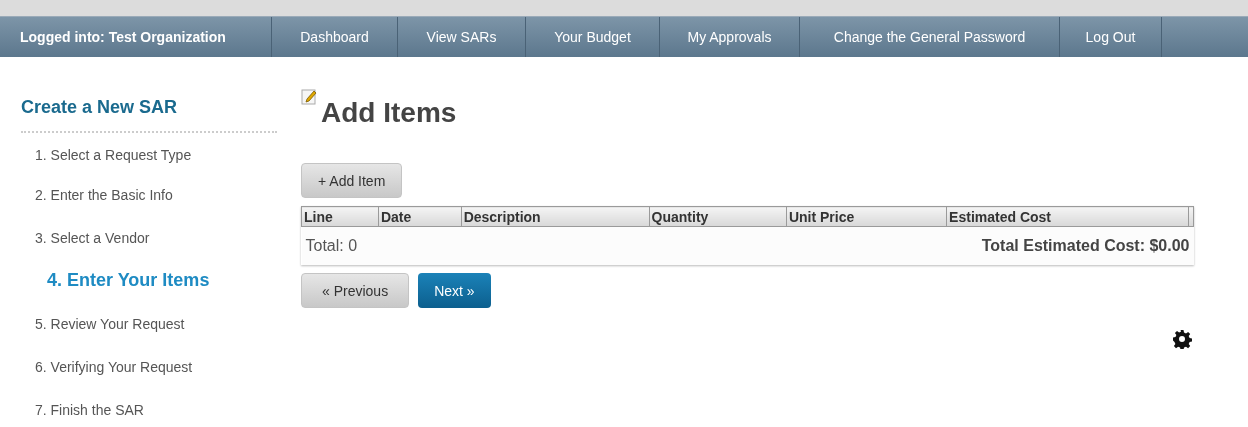  Describe the element at coordinates (930, 37) in the screenshot. I see `nav-link: Change the General Password` at that location.